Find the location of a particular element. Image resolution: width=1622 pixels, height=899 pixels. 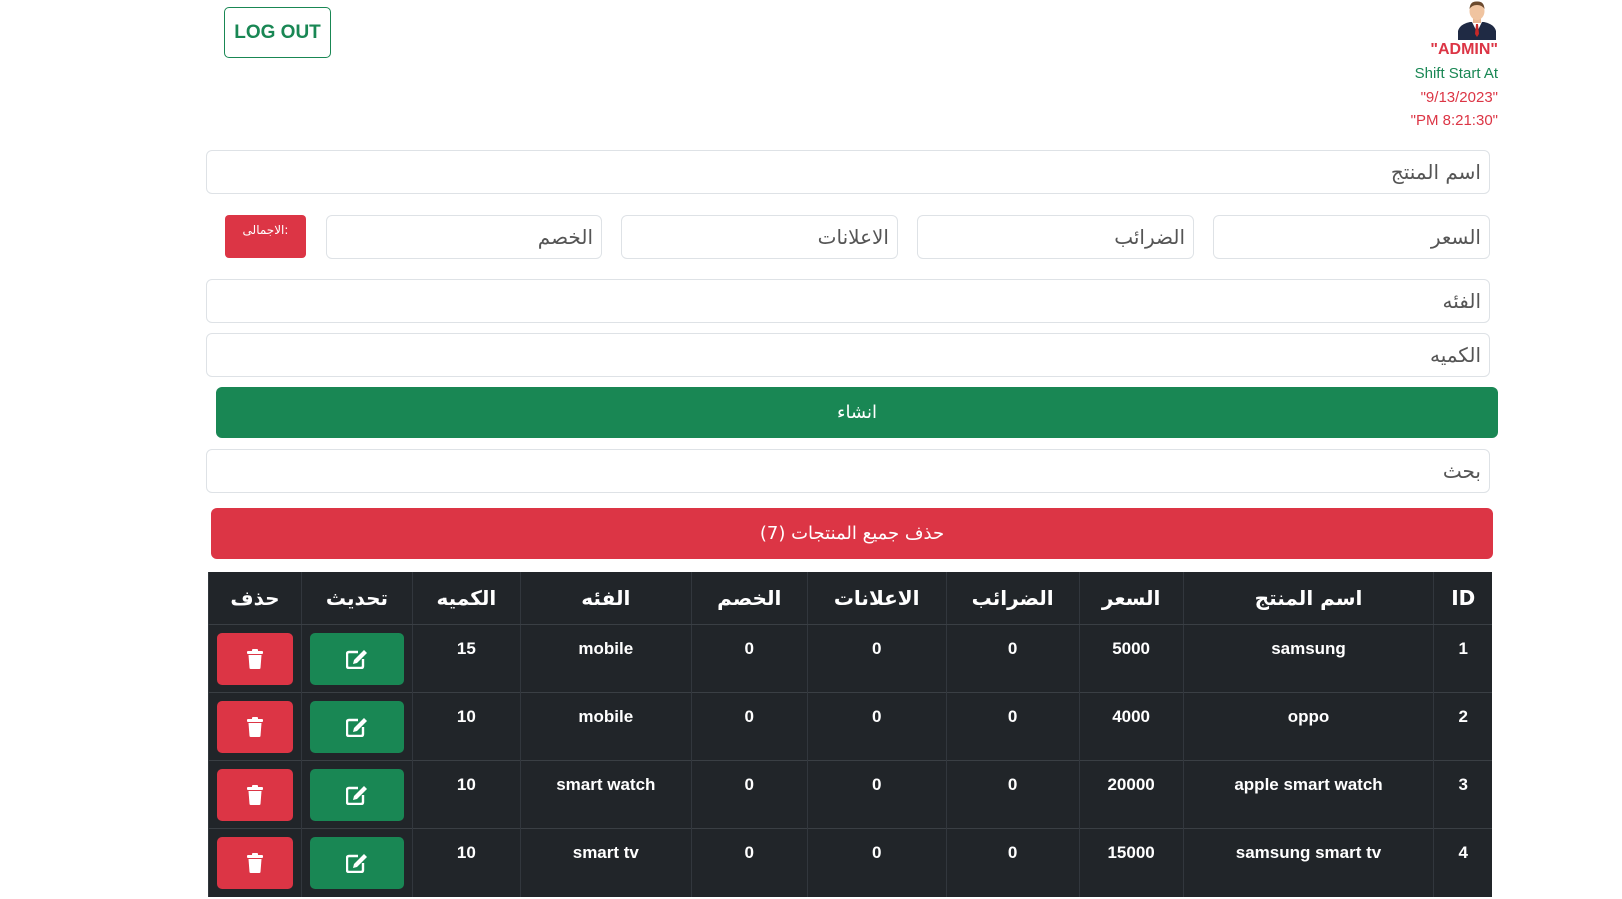

header-update: تحديث is located at coordinates (356, 598).